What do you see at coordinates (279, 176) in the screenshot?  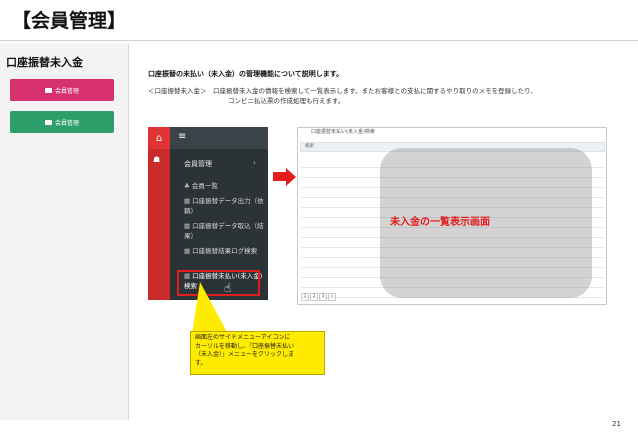 I see `arrow-body` at bounding box center [279, 176].